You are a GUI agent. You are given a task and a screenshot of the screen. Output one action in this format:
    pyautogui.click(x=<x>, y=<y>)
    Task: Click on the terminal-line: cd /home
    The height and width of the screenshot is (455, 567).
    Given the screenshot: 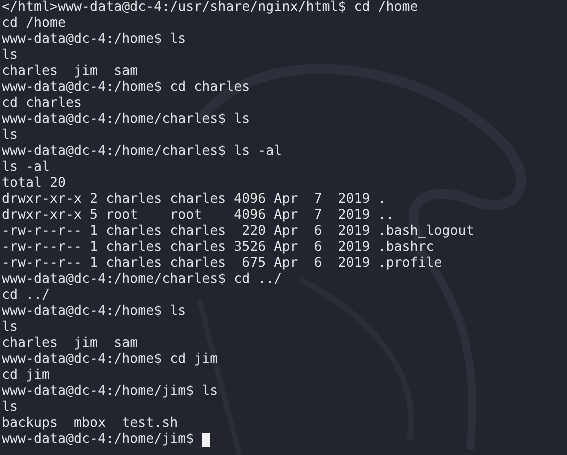 What is the action you would take?
    pyautogui.click(x=34, y=24)
    